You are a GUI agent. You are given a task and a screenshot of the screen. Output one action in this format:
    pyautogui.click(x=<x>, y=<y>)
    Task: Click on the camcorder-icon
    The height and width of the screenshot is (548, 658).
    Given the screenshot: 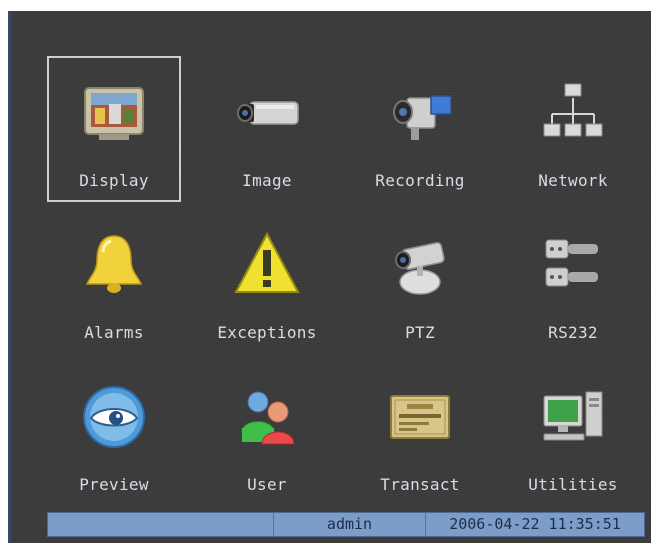 What is the action you would take?
    pyautogui.click(x=422, y=117)
    